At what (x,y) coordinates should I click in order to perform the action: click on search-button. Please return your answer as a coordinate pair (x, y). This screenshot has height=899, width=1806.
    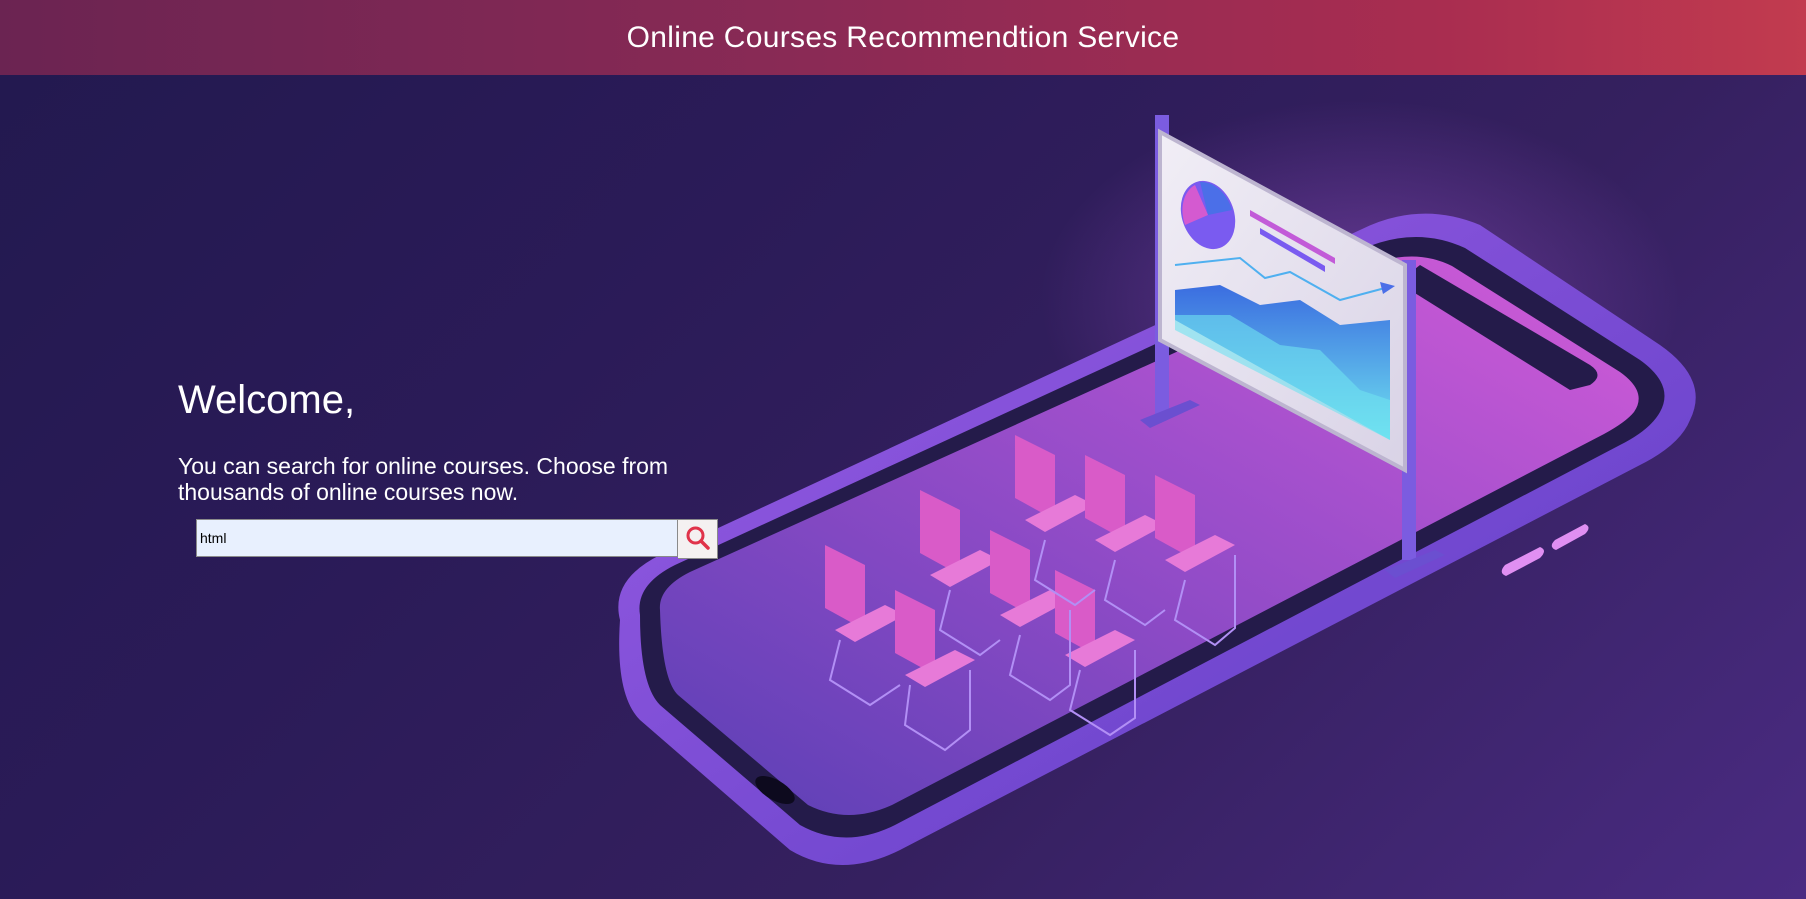
    Looking at the image, I should click on (698, 539).